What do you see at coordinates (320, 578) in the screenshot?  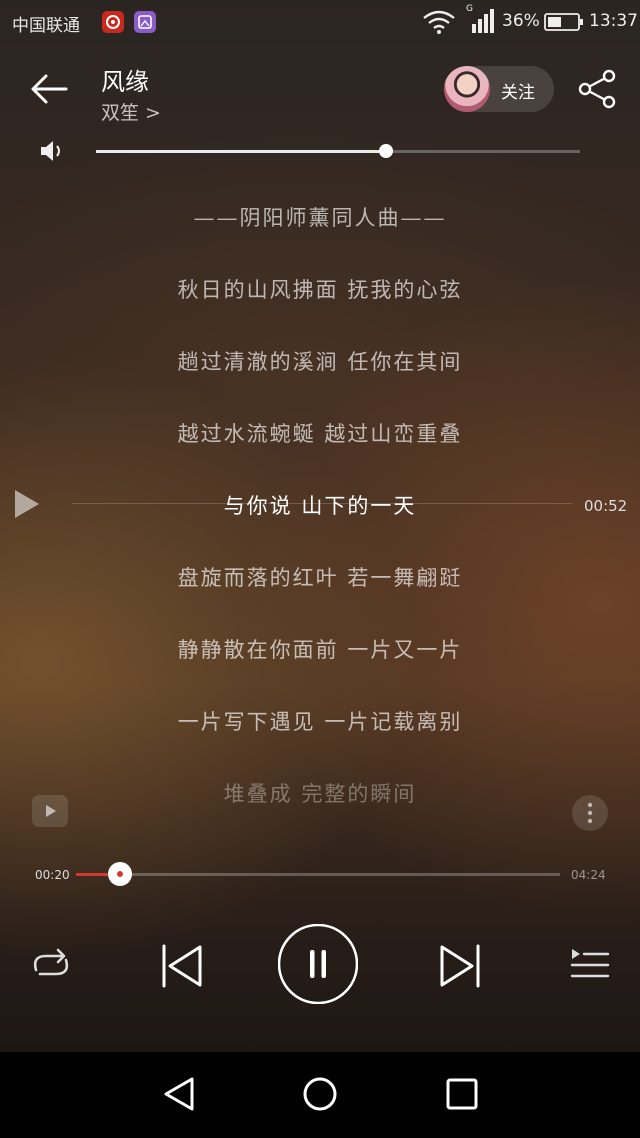 I see `lyric-line: 盘旋而落的红叶 若一舞翩跹` at bounding box center [320, 578].